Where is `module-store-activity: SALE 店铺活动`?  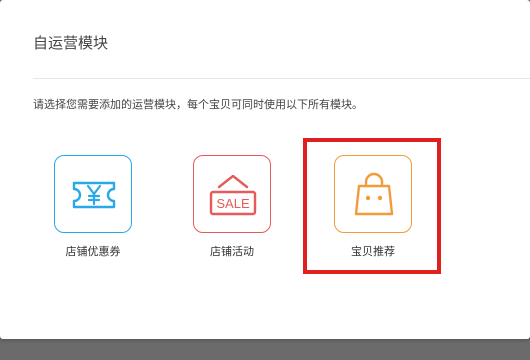 module-store-activity: SALE 店铺活动 is located at coordinates (232, 207).